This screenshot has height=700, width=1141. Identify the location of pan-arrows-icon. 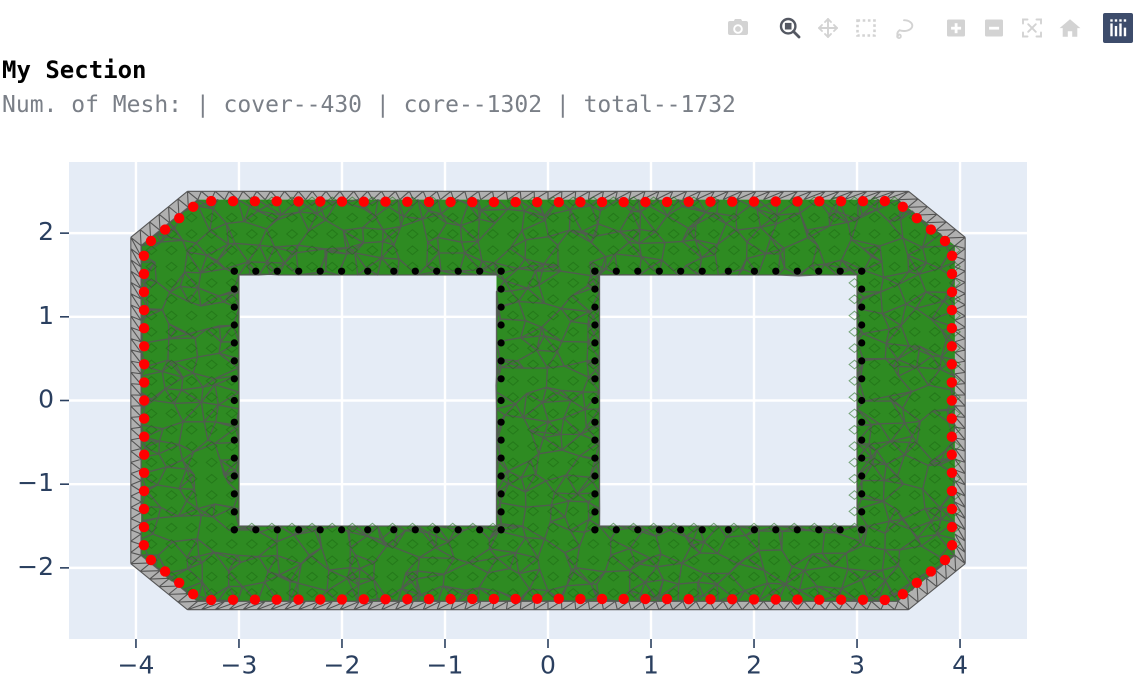
(828, 28).